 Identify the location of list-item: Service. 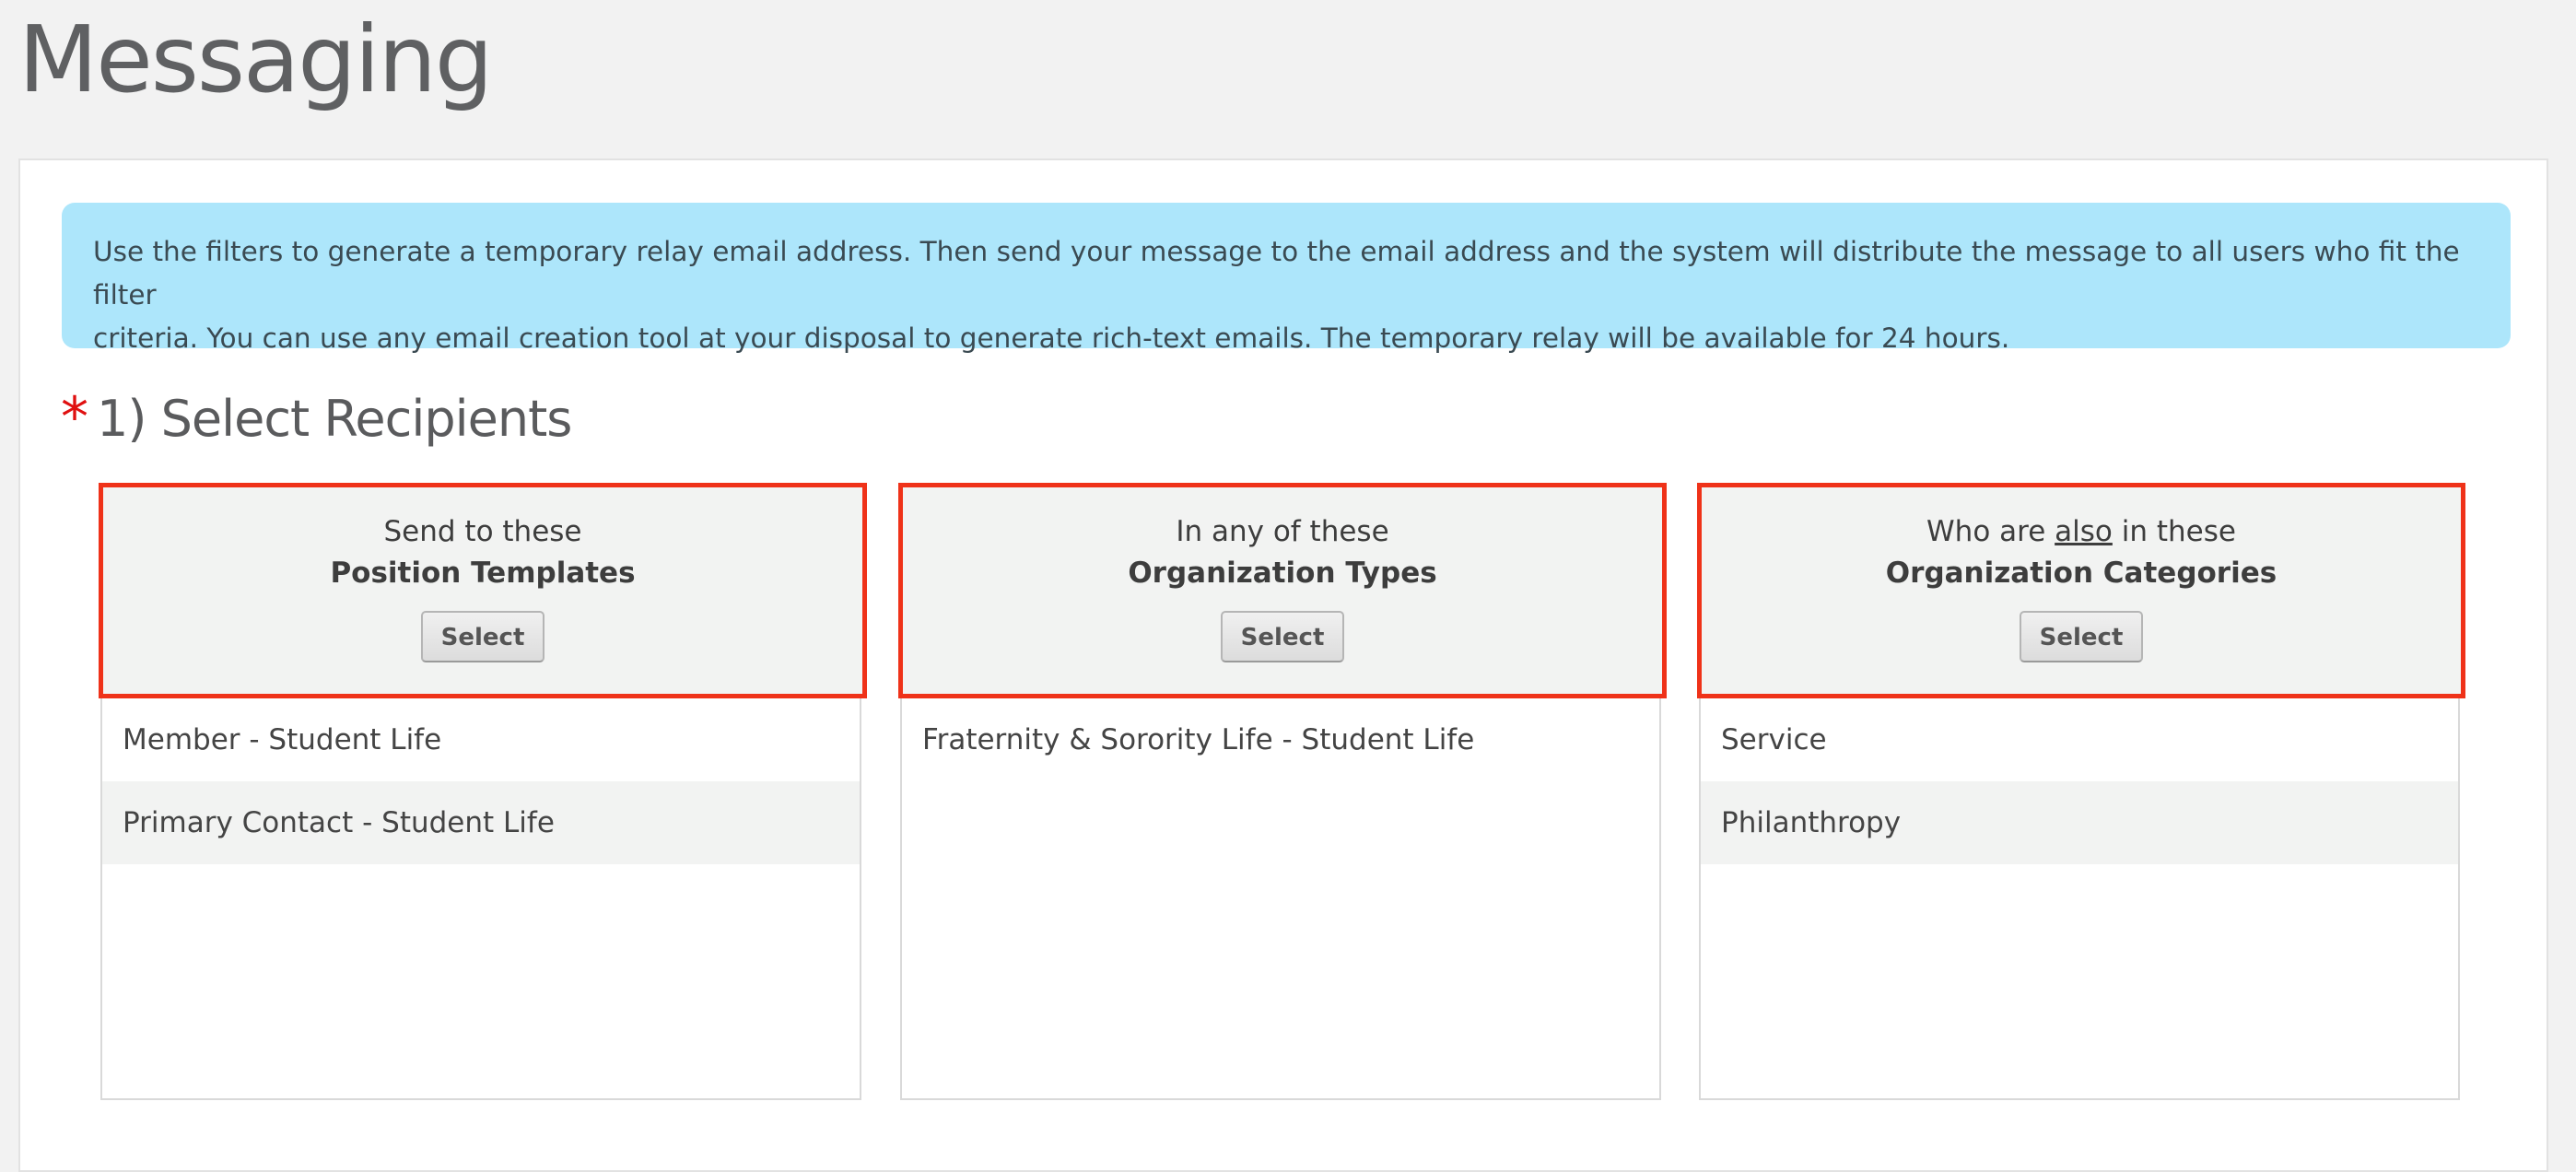
(1774, 739).